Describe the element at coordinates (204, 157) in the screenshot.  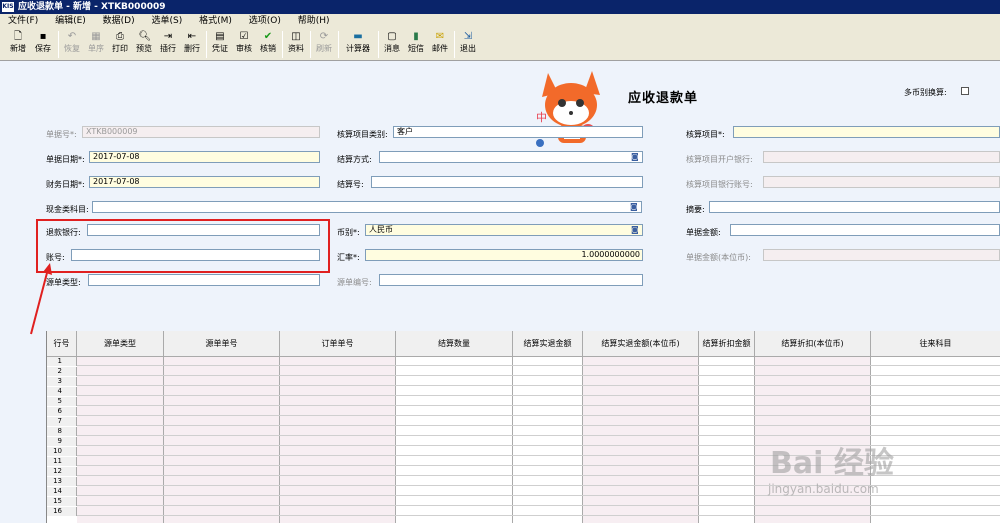
I see `doc-date-field: 2017-07-08` at that location.